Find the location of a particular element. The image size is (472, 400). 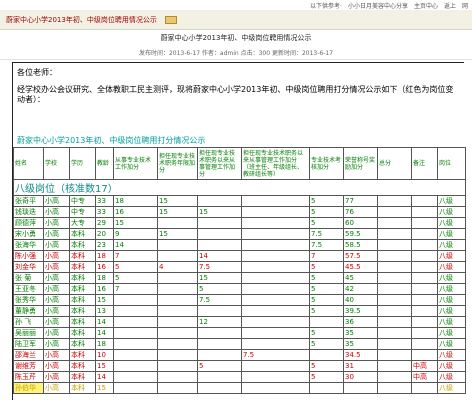

table-row: 谢维芳 小高 本科 15 5 5 31 中高 八级 is located at coordinates (239, 366).